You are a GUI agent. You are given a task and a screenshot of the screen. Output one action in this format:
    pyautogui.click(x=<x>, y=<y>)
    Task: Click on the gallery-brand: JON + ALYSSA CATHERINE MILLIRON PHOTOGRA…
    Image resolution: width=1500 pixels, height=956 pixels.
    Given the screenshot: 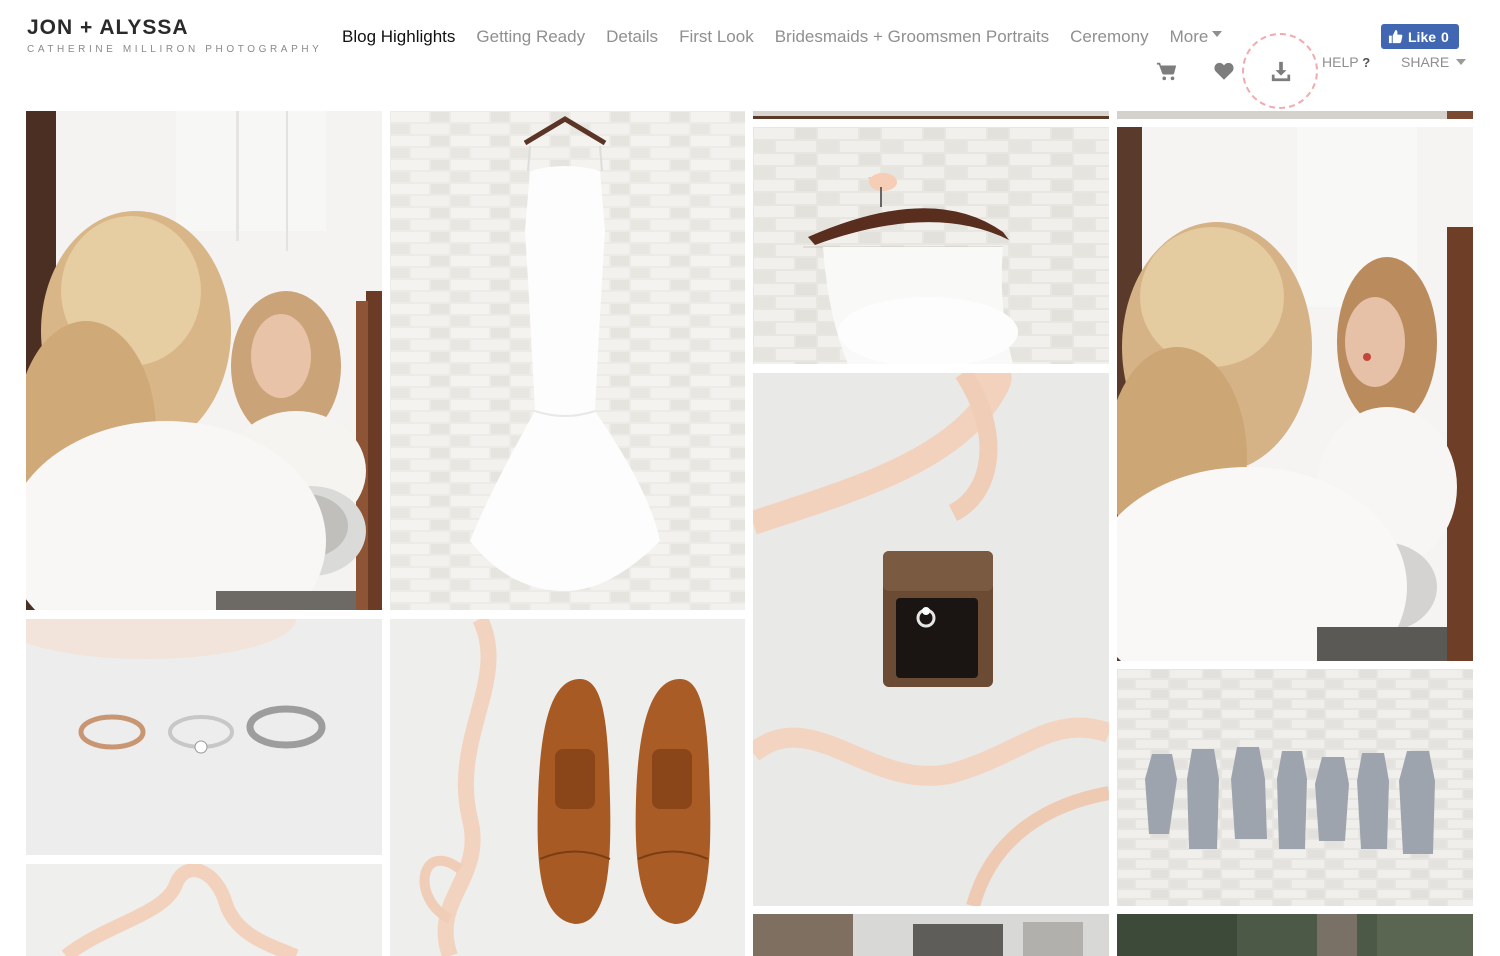 What is the action you would take?
    pyautogui.click(x=174, y=35)
    